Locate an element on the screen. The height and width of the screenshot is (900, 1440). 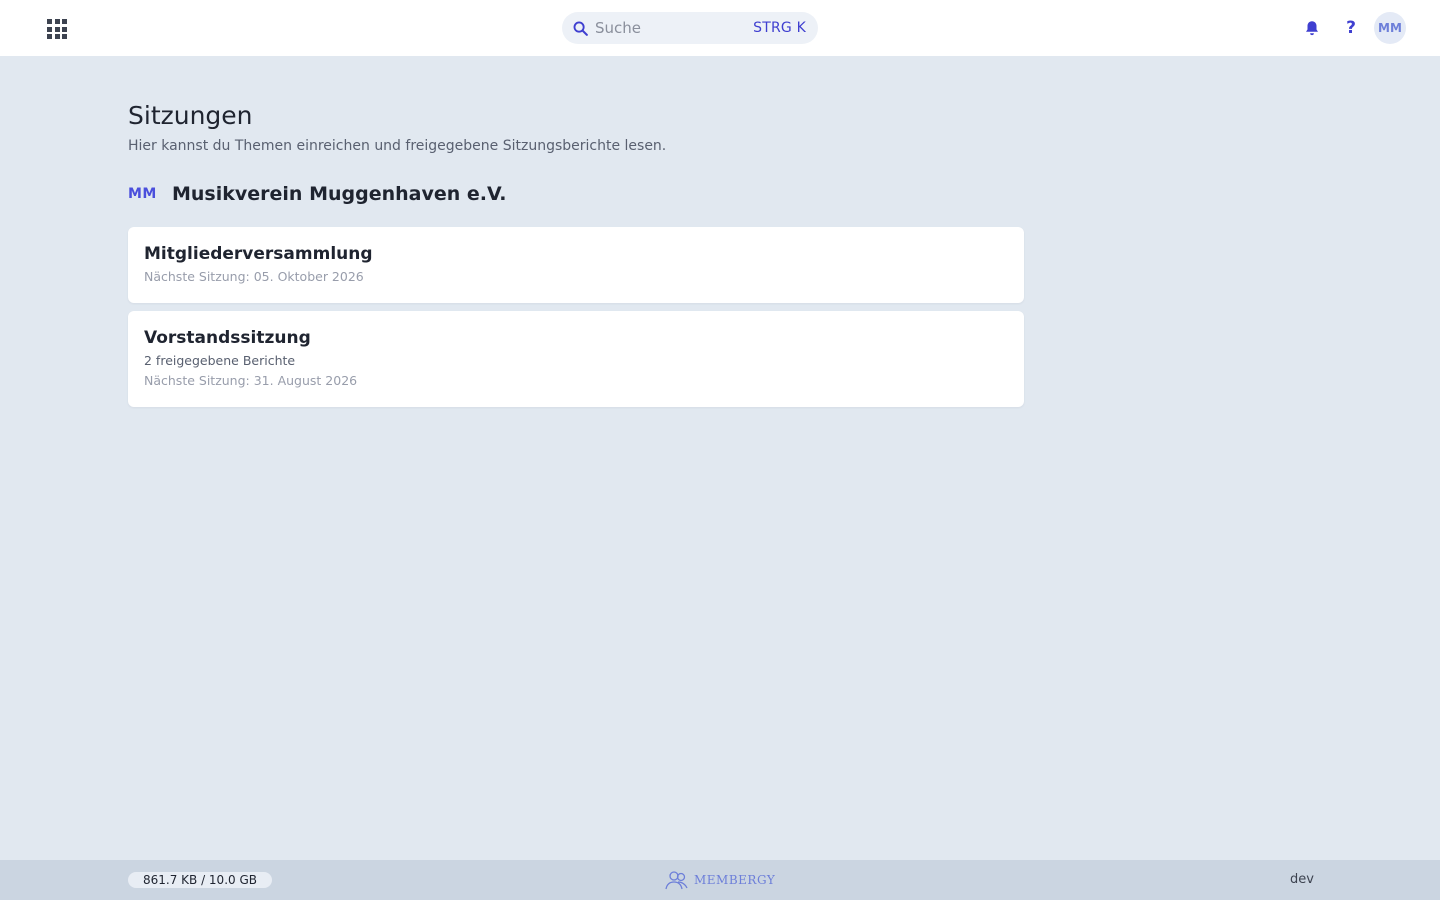
help-button: ? is located at coordinates (1351, 28).